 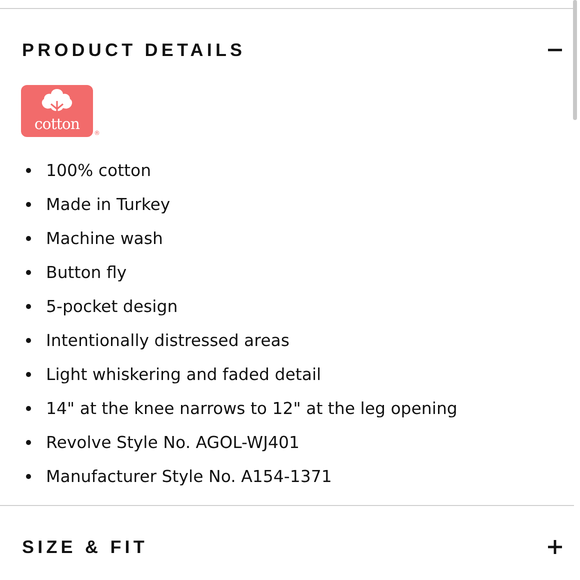 I want to click on detail-item: Manufacturer Style No. A154-1371, so click(x=189, y=476).